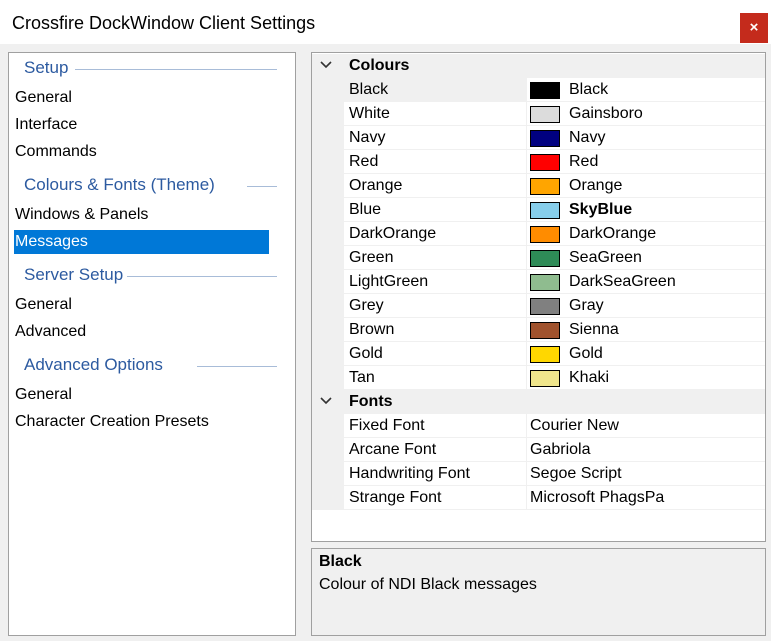 This screenshot has height=641, width=771. What do you see at coordinates (435, 474) in the screenshot?
I see `property-name: Handwriting Font` at bounding box center [435, 474].